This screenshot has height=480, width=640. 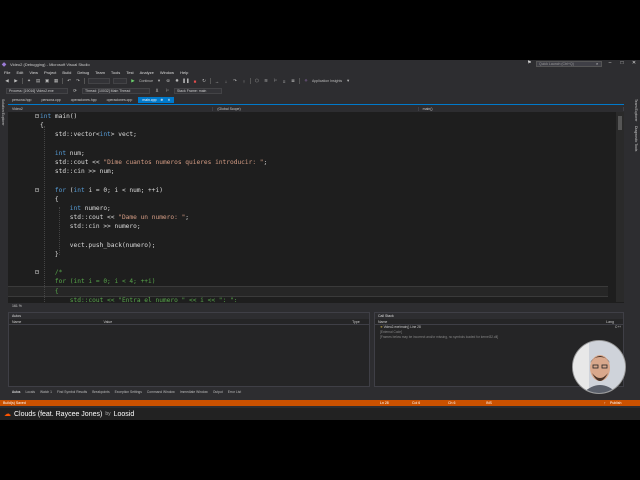 I want to click on tab-find-symbol-results: Find Symbol Results, so click(x=72, y=392).